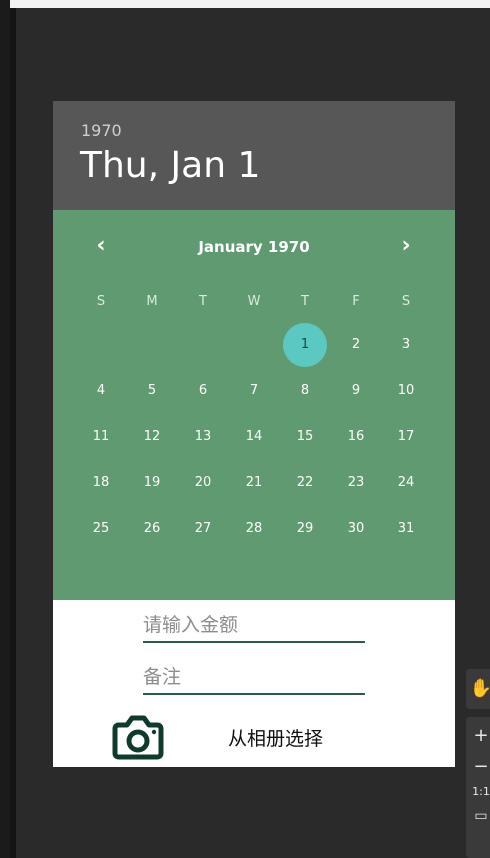  I want to click on amount-input, so click(253, 625).